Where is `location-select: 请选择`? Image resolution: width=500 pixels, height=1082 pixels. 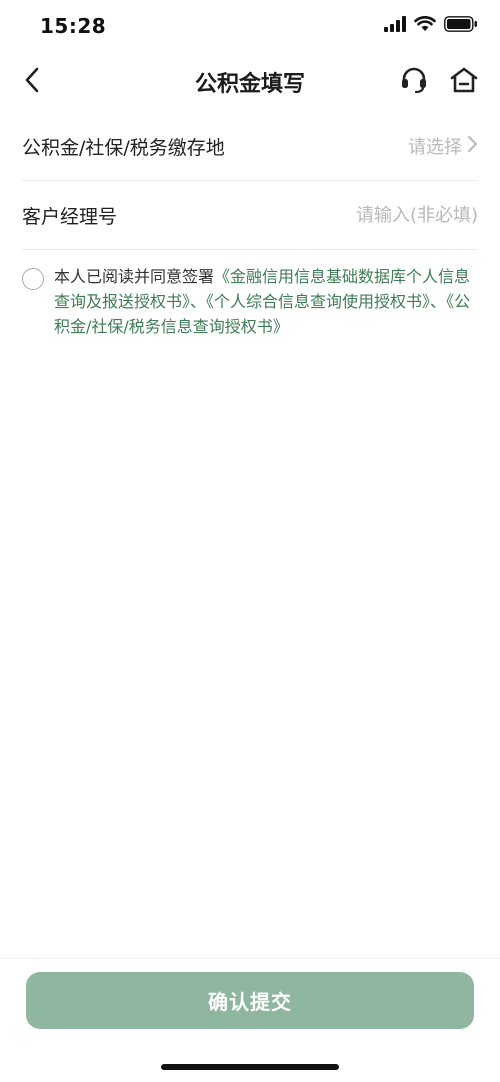
location-select: 请选择 is located at coordinates (443, 146).